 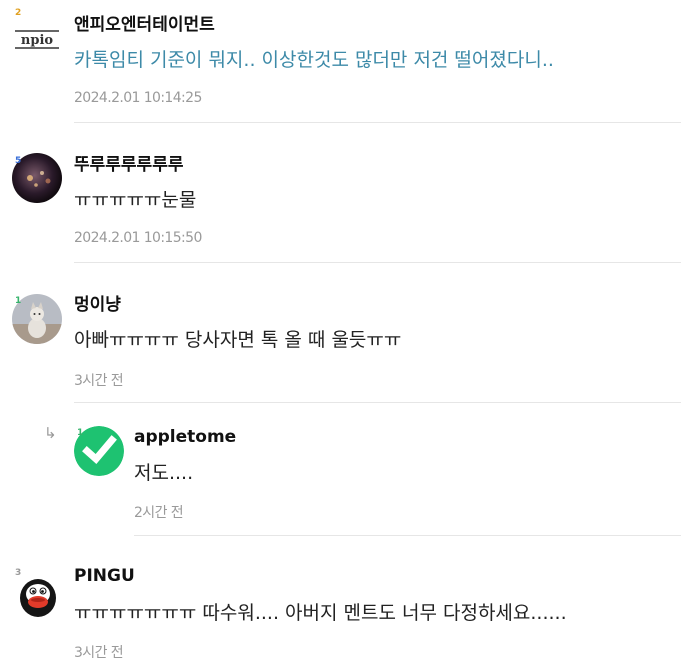 I want to click on comment-author: 멍이냥, so click(x=97, y=302).